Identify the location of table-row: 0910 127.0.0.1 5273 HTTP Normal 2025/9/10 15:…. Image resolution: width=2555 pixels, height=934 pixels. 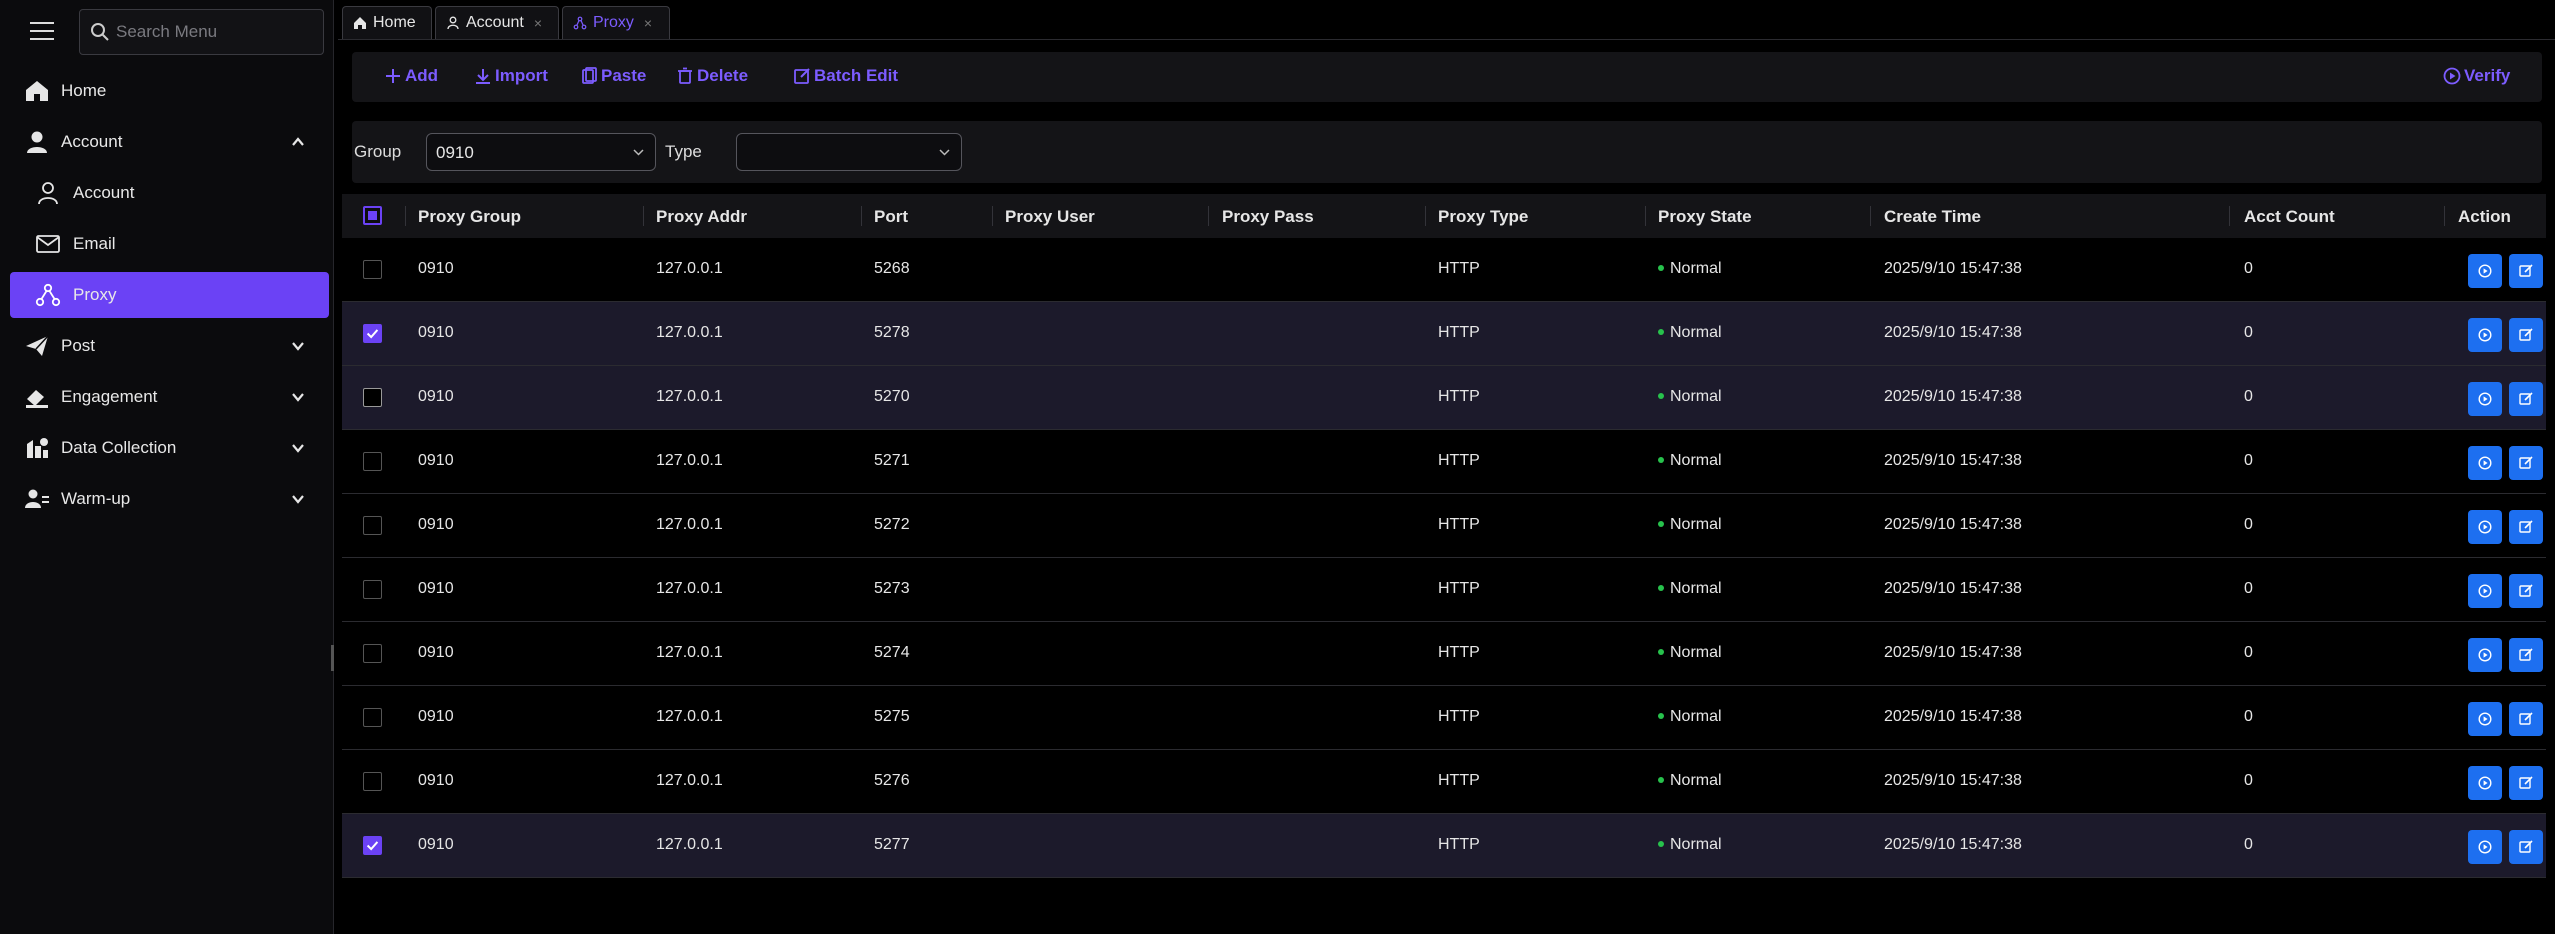
(1444, 590).